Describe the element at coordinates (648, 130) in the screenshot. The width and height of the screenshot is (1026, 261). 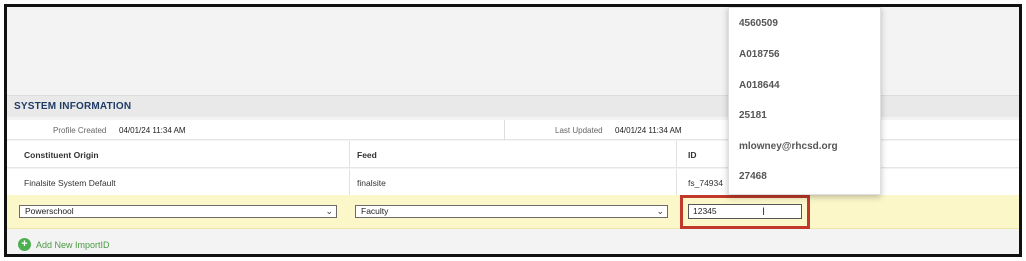
I see `last-updated-value: 04/01/24 11:34 AM` at that location.